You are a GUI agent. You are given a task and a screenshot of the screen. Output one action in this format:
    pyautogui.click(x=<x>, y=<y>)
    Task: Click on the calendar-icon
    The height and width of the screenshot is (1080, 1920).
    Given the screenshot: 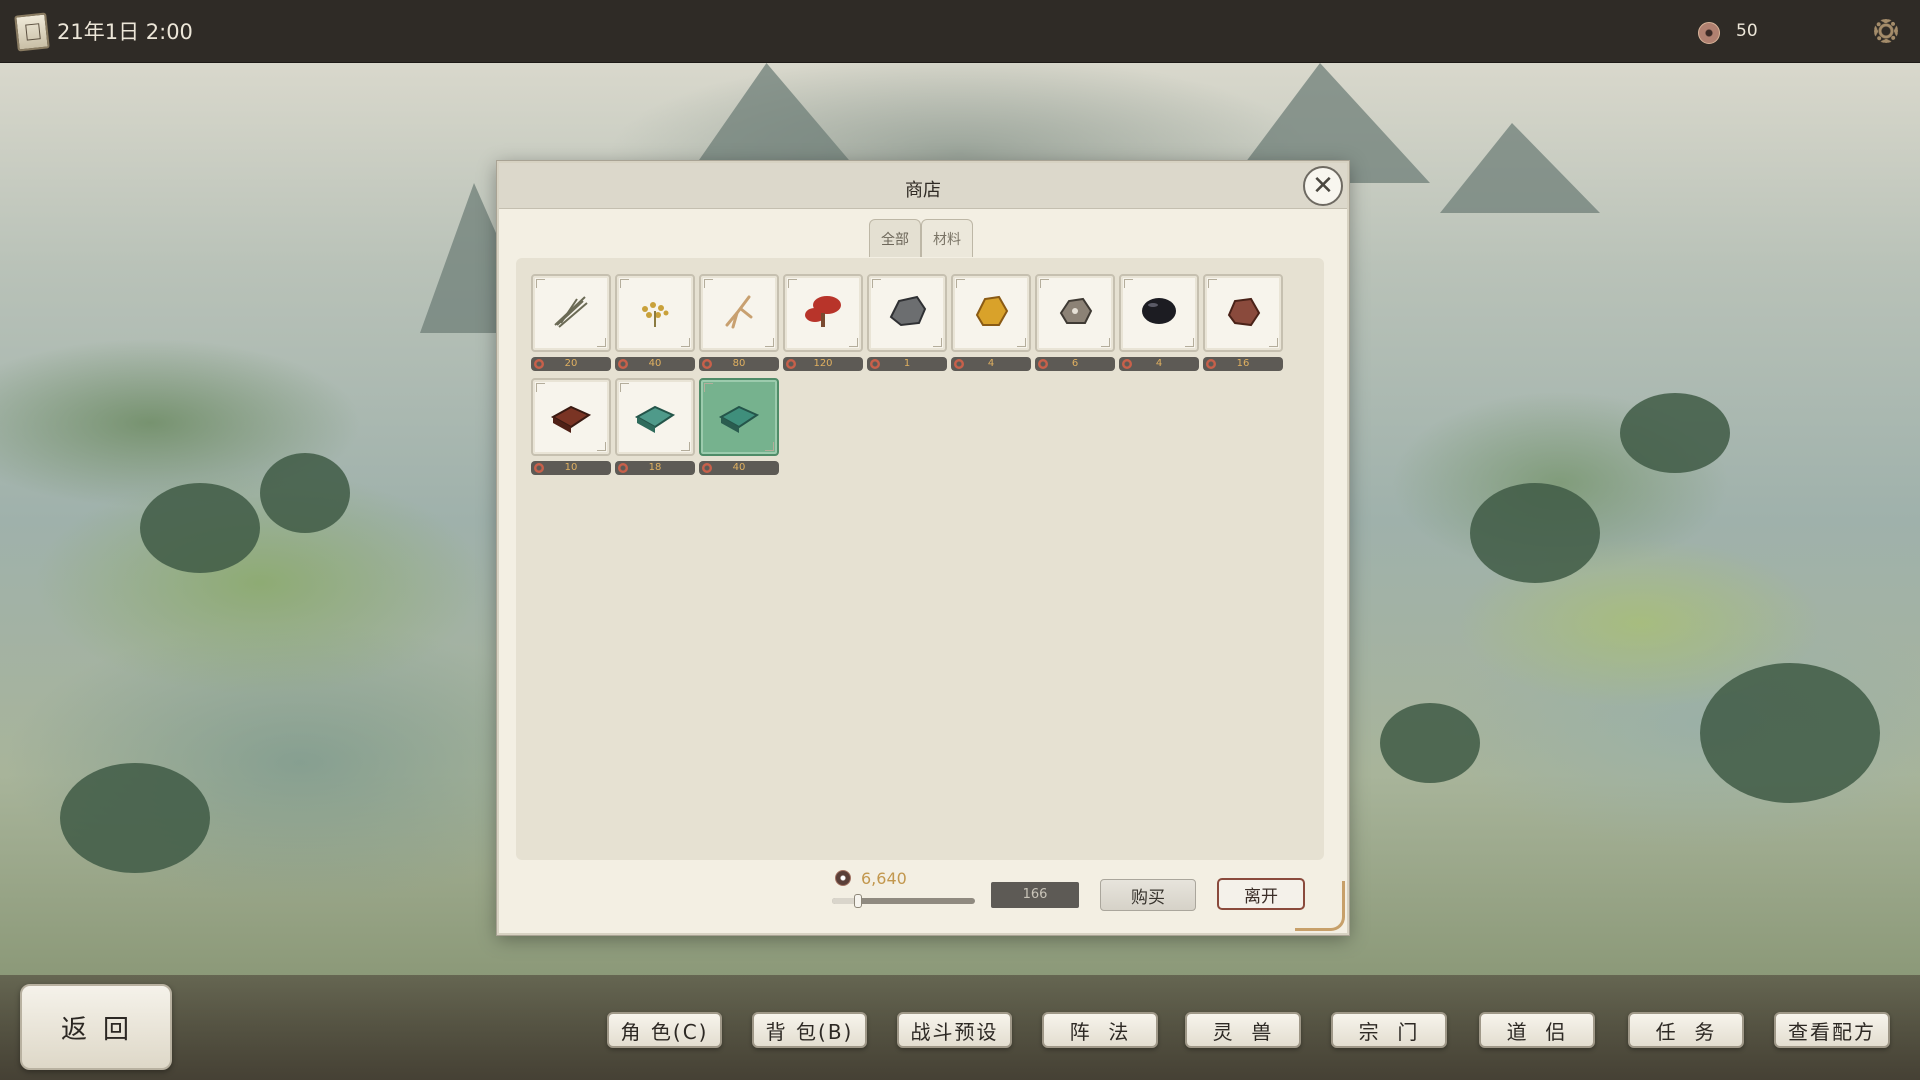 What is the action you would take?
    pyautogui.click(x=32, y=32)
    